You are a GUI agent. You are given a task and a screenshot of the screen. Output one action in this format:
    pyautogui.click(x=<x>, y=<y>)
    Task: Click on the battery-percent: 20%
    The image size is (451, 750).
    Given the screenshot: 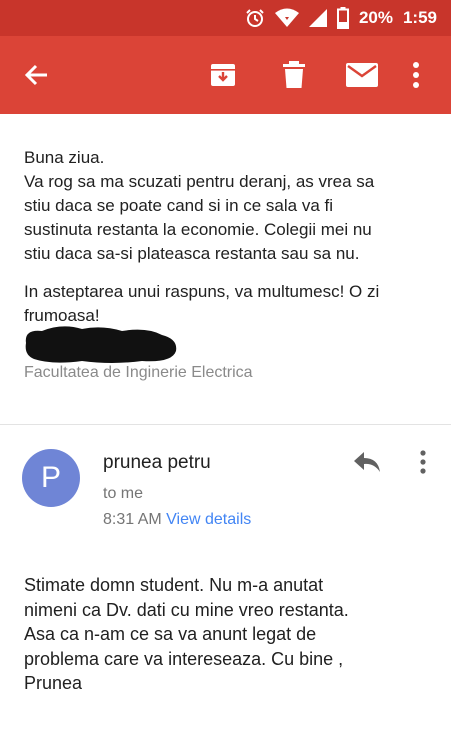 What is the action you would take?
    pyautogui.click(x=375, y=17)
    